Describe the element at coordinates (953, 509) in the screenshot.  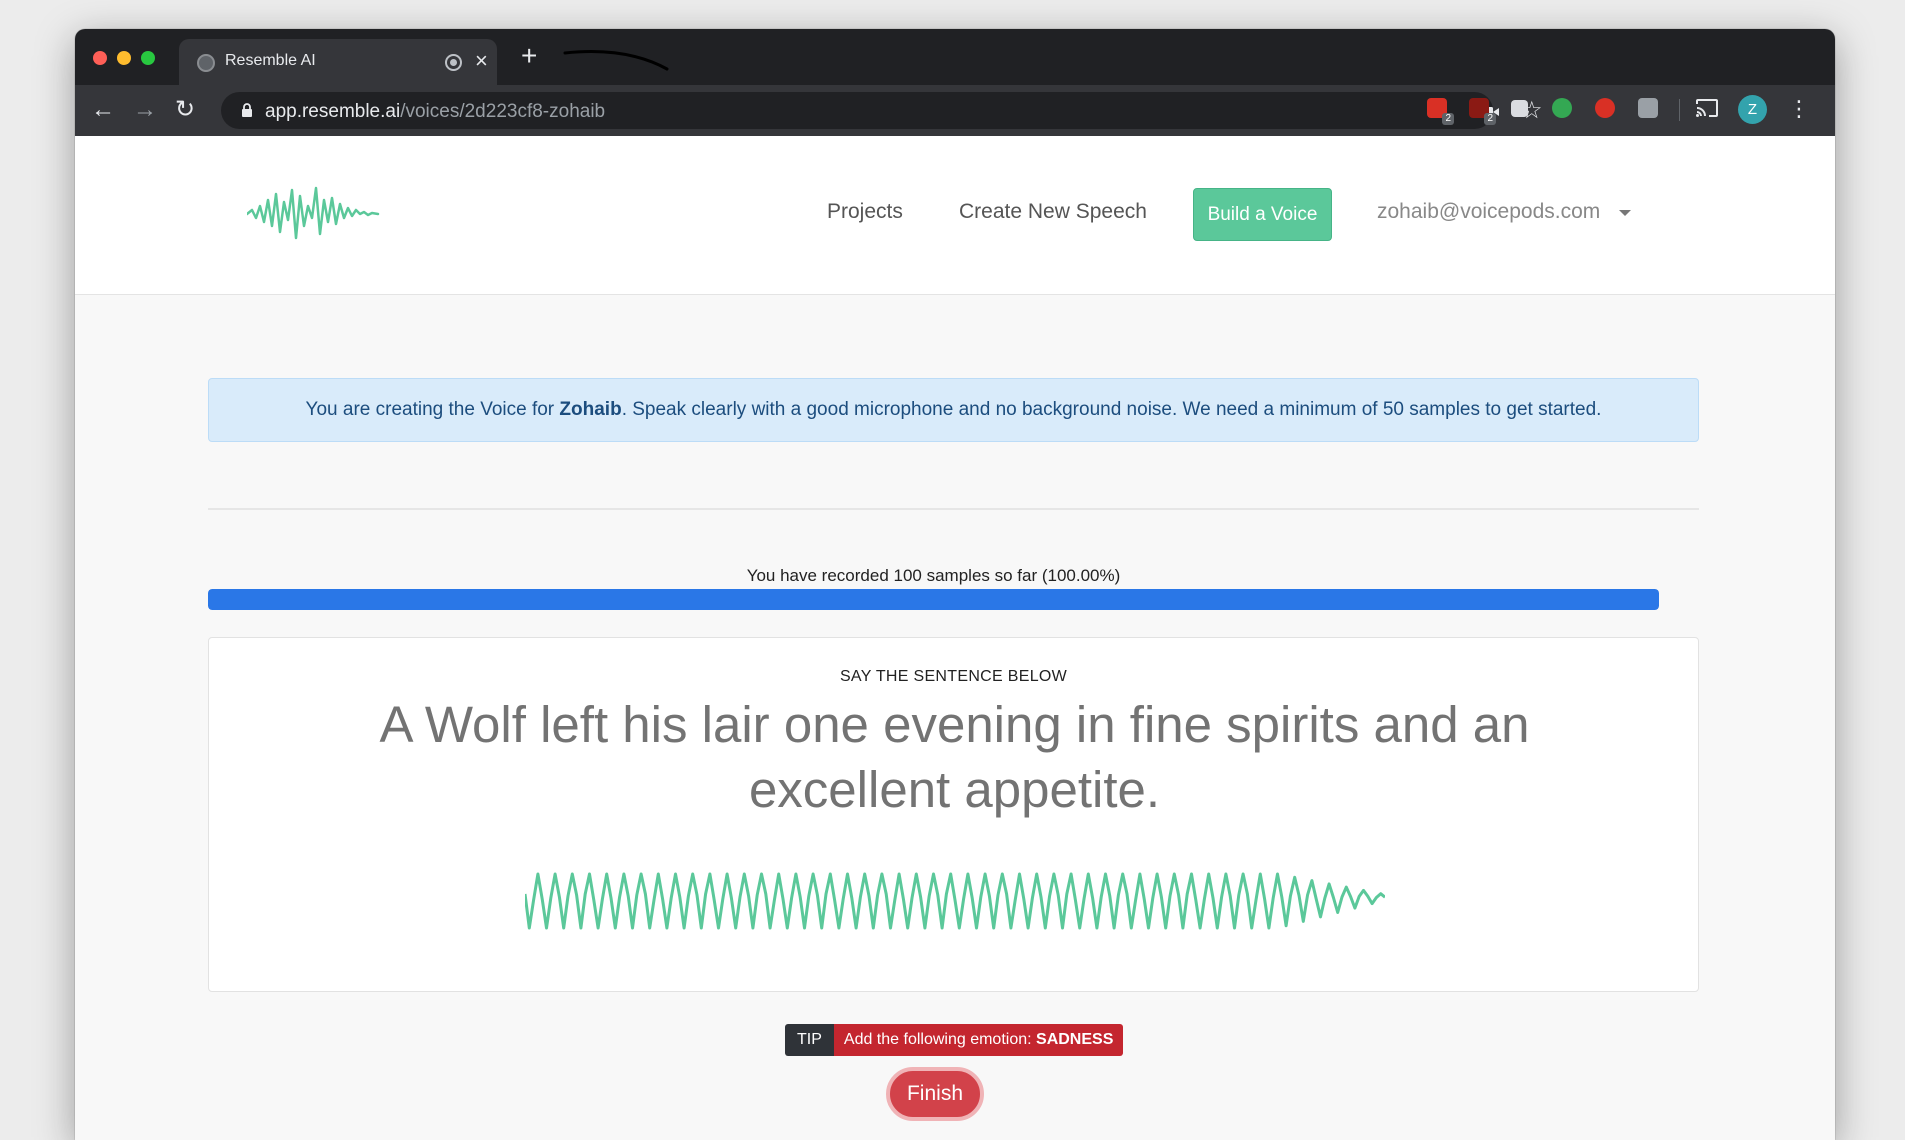
I see `section-divider` at that location.